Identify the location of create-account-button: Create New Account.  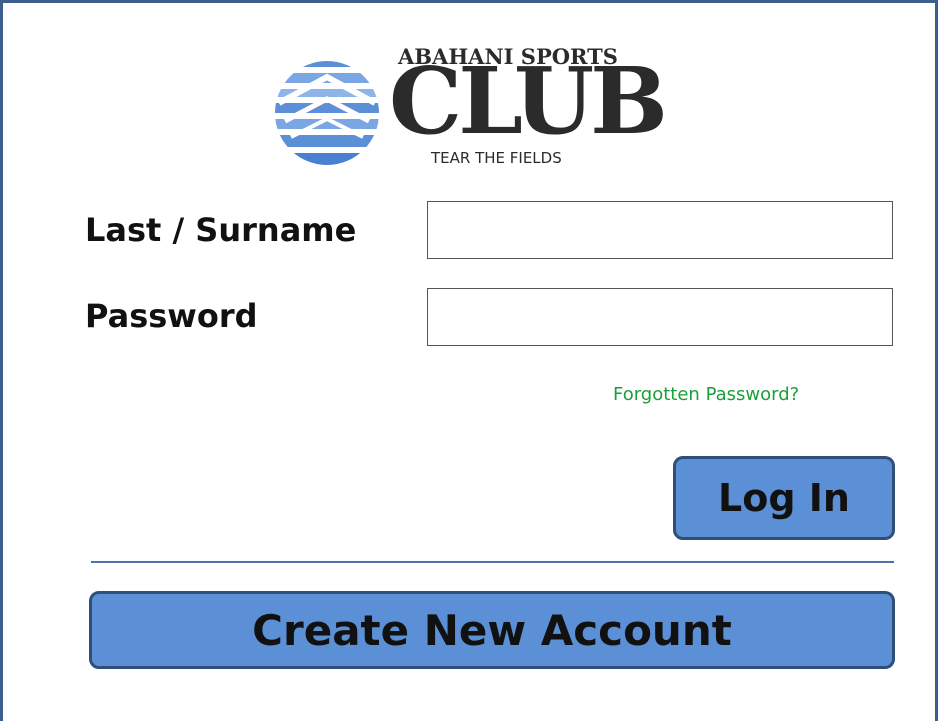
(492, 630).